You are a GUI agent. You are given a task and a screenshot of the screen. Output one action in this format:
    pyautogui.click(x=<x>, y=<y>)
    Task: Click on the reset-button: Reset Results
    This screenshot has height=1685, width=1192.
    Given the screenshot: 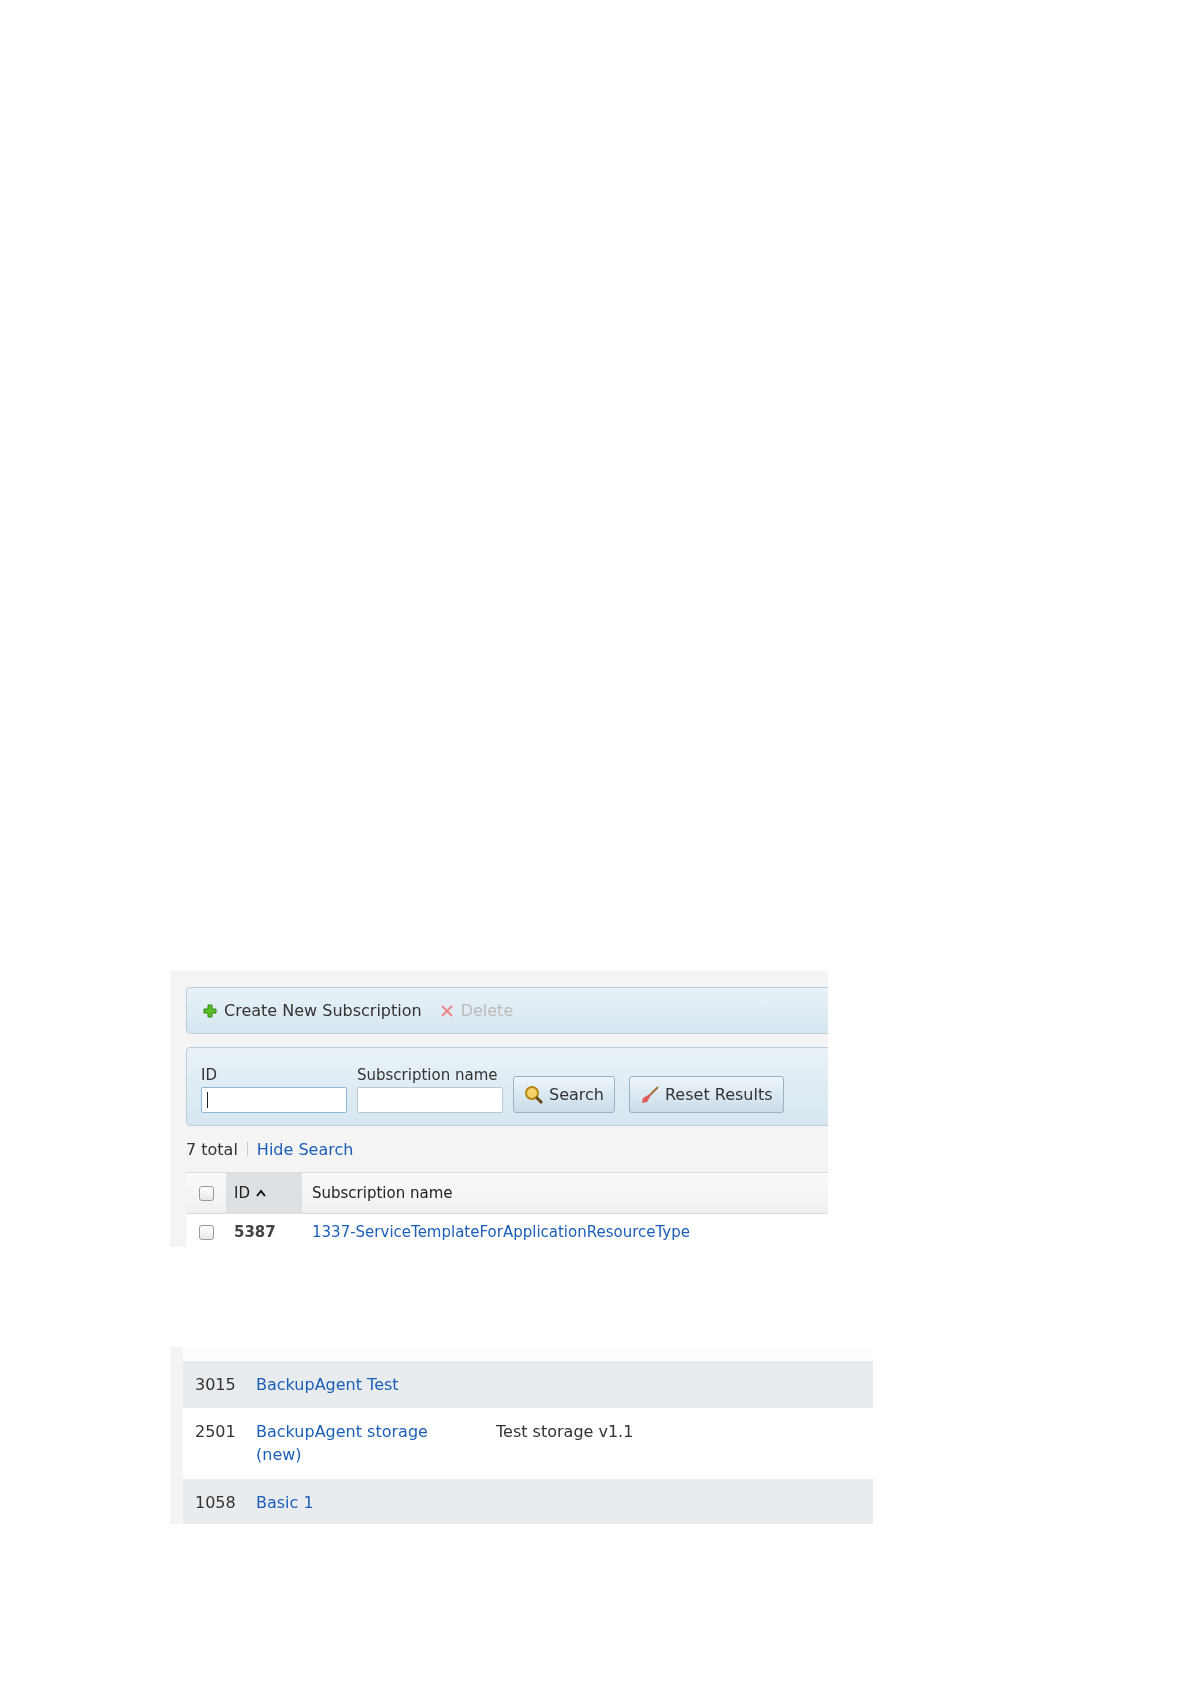 What is the action you would take?
    pyautogui.click(x=706, y=1094)
    